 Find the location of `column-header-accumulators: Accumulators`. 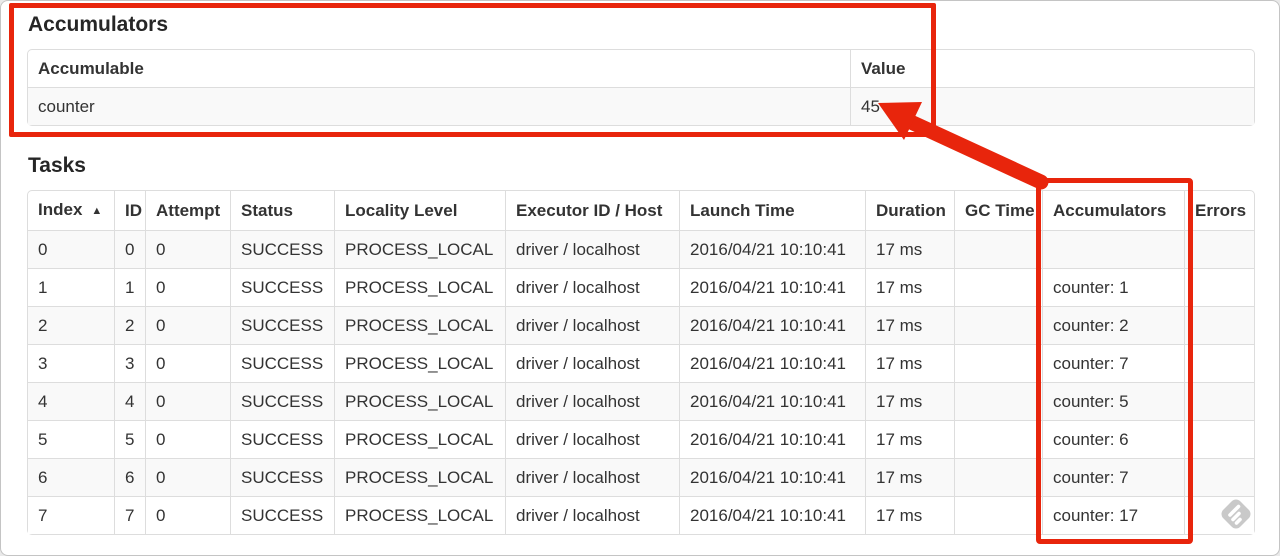

column-header-accumulators: Accumulators is located at coordinates (1113, 210).